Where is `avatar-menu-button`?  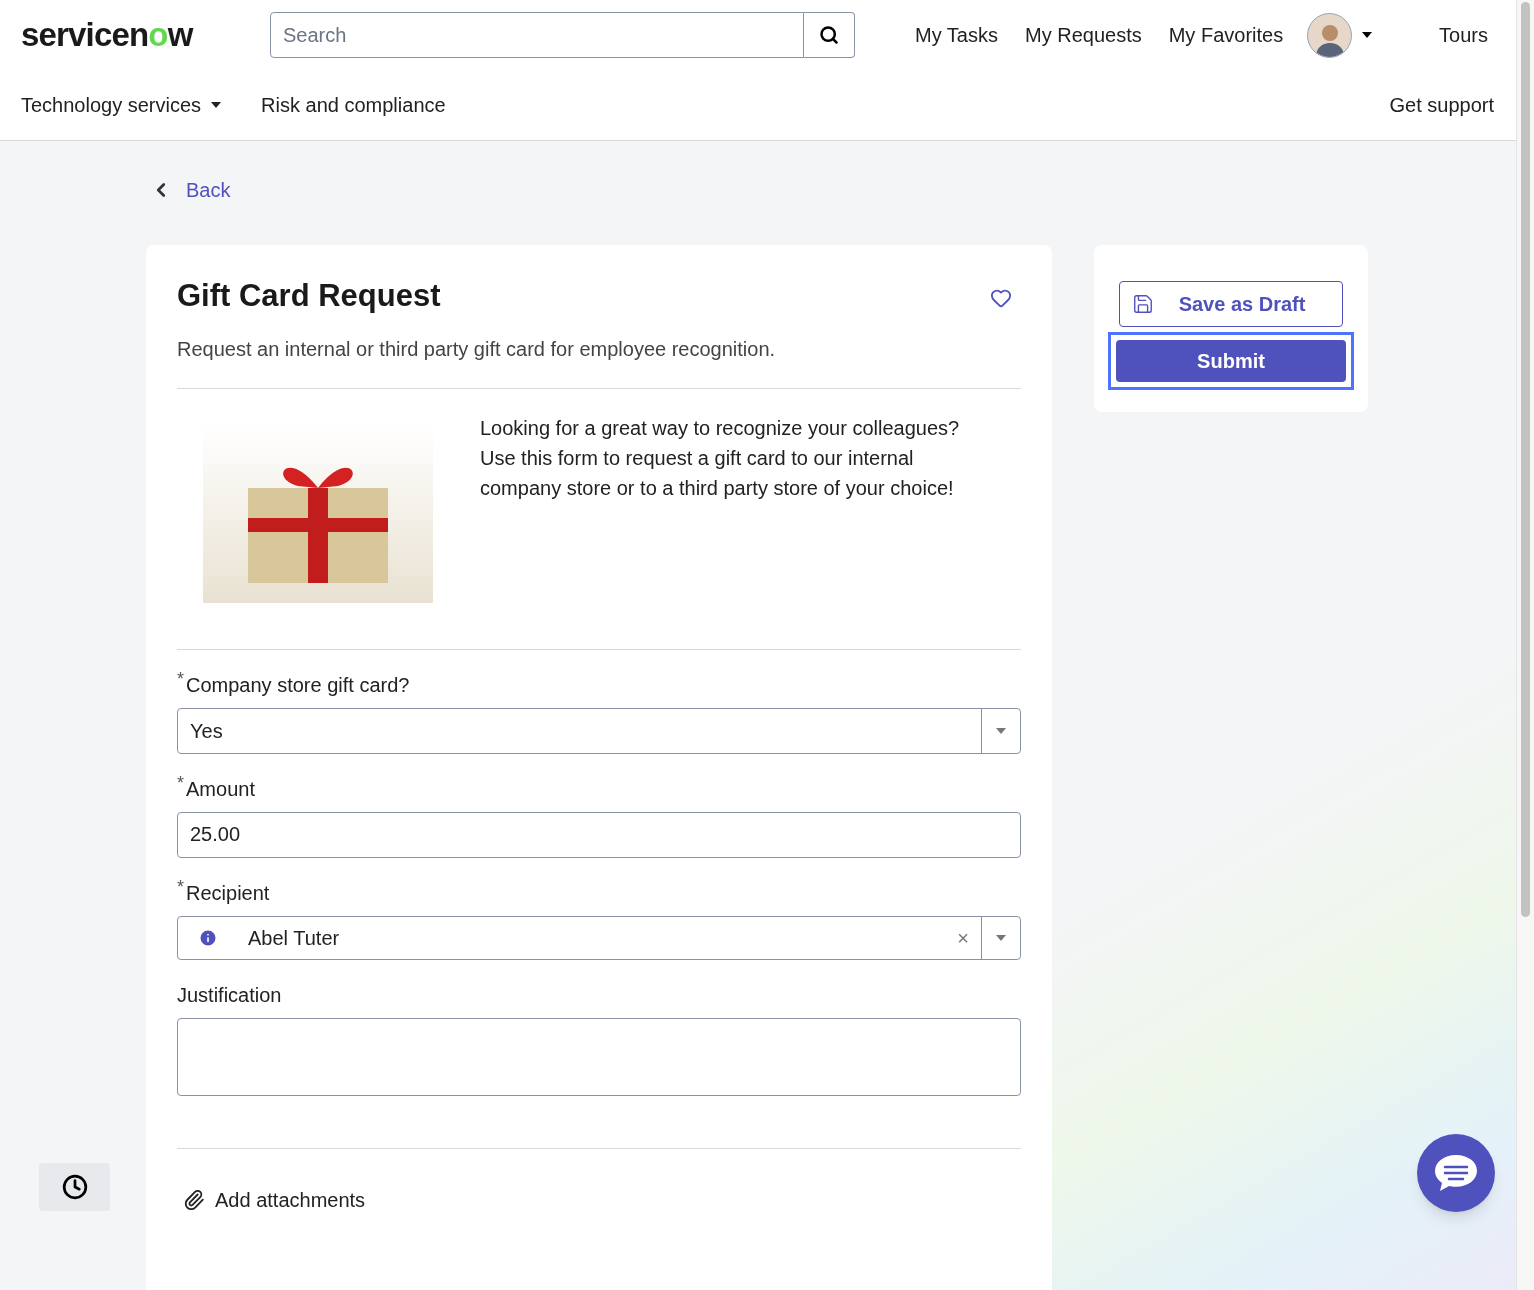
avatar-menu-button is located at coordinates (1340, 35).